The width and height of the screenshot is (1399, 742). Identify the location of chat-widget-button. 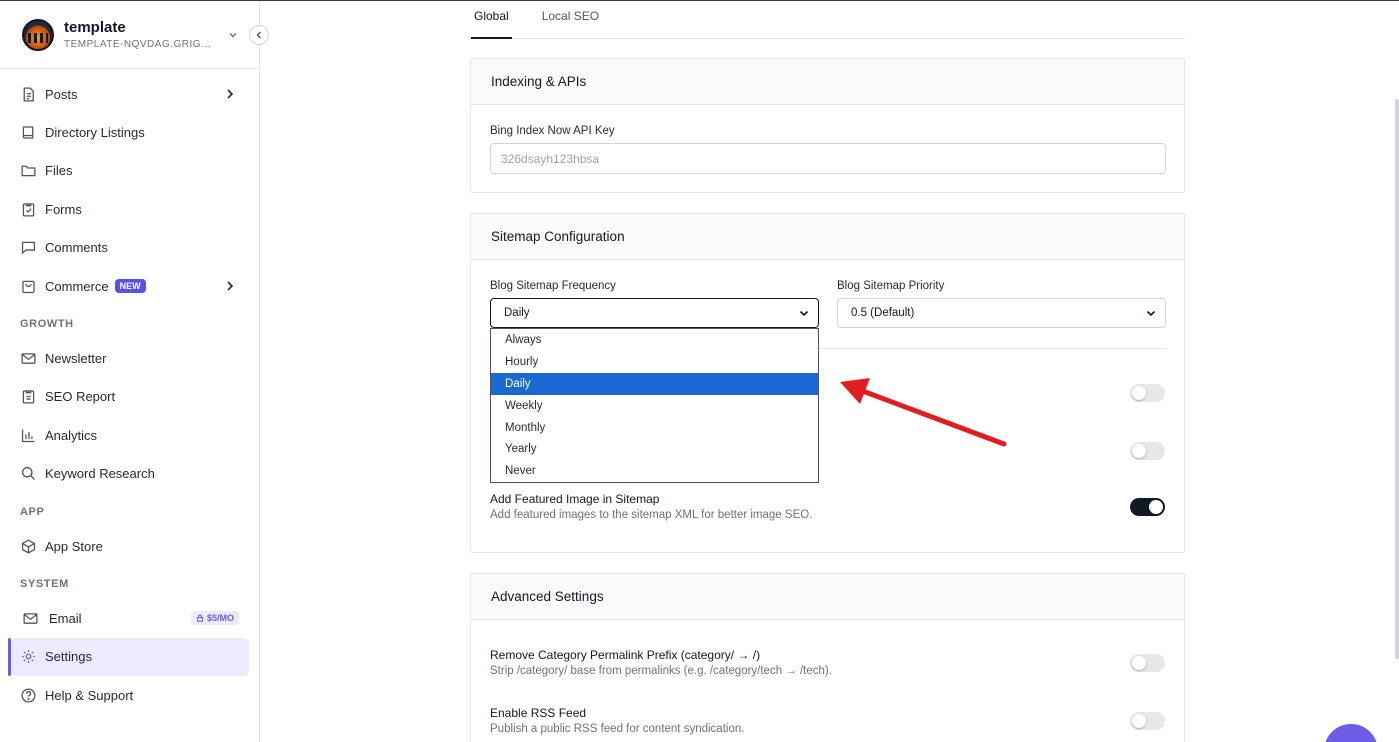
(1351, 733).